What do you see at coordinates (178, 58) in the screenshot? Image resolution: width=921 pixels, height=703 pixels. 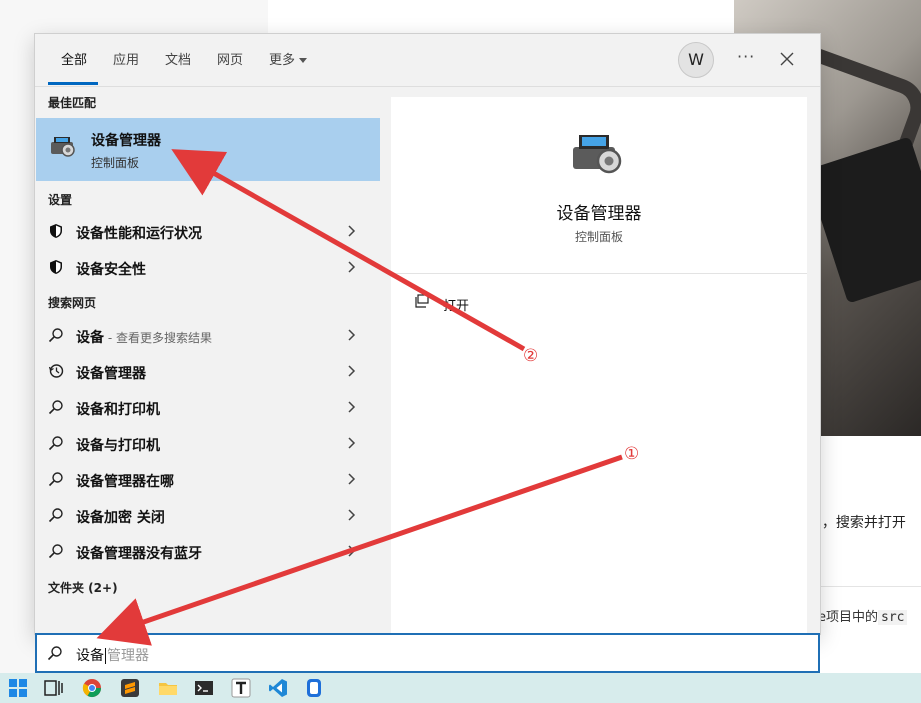 I see `tab-documents: 文档` at bounding box center [178, 58].